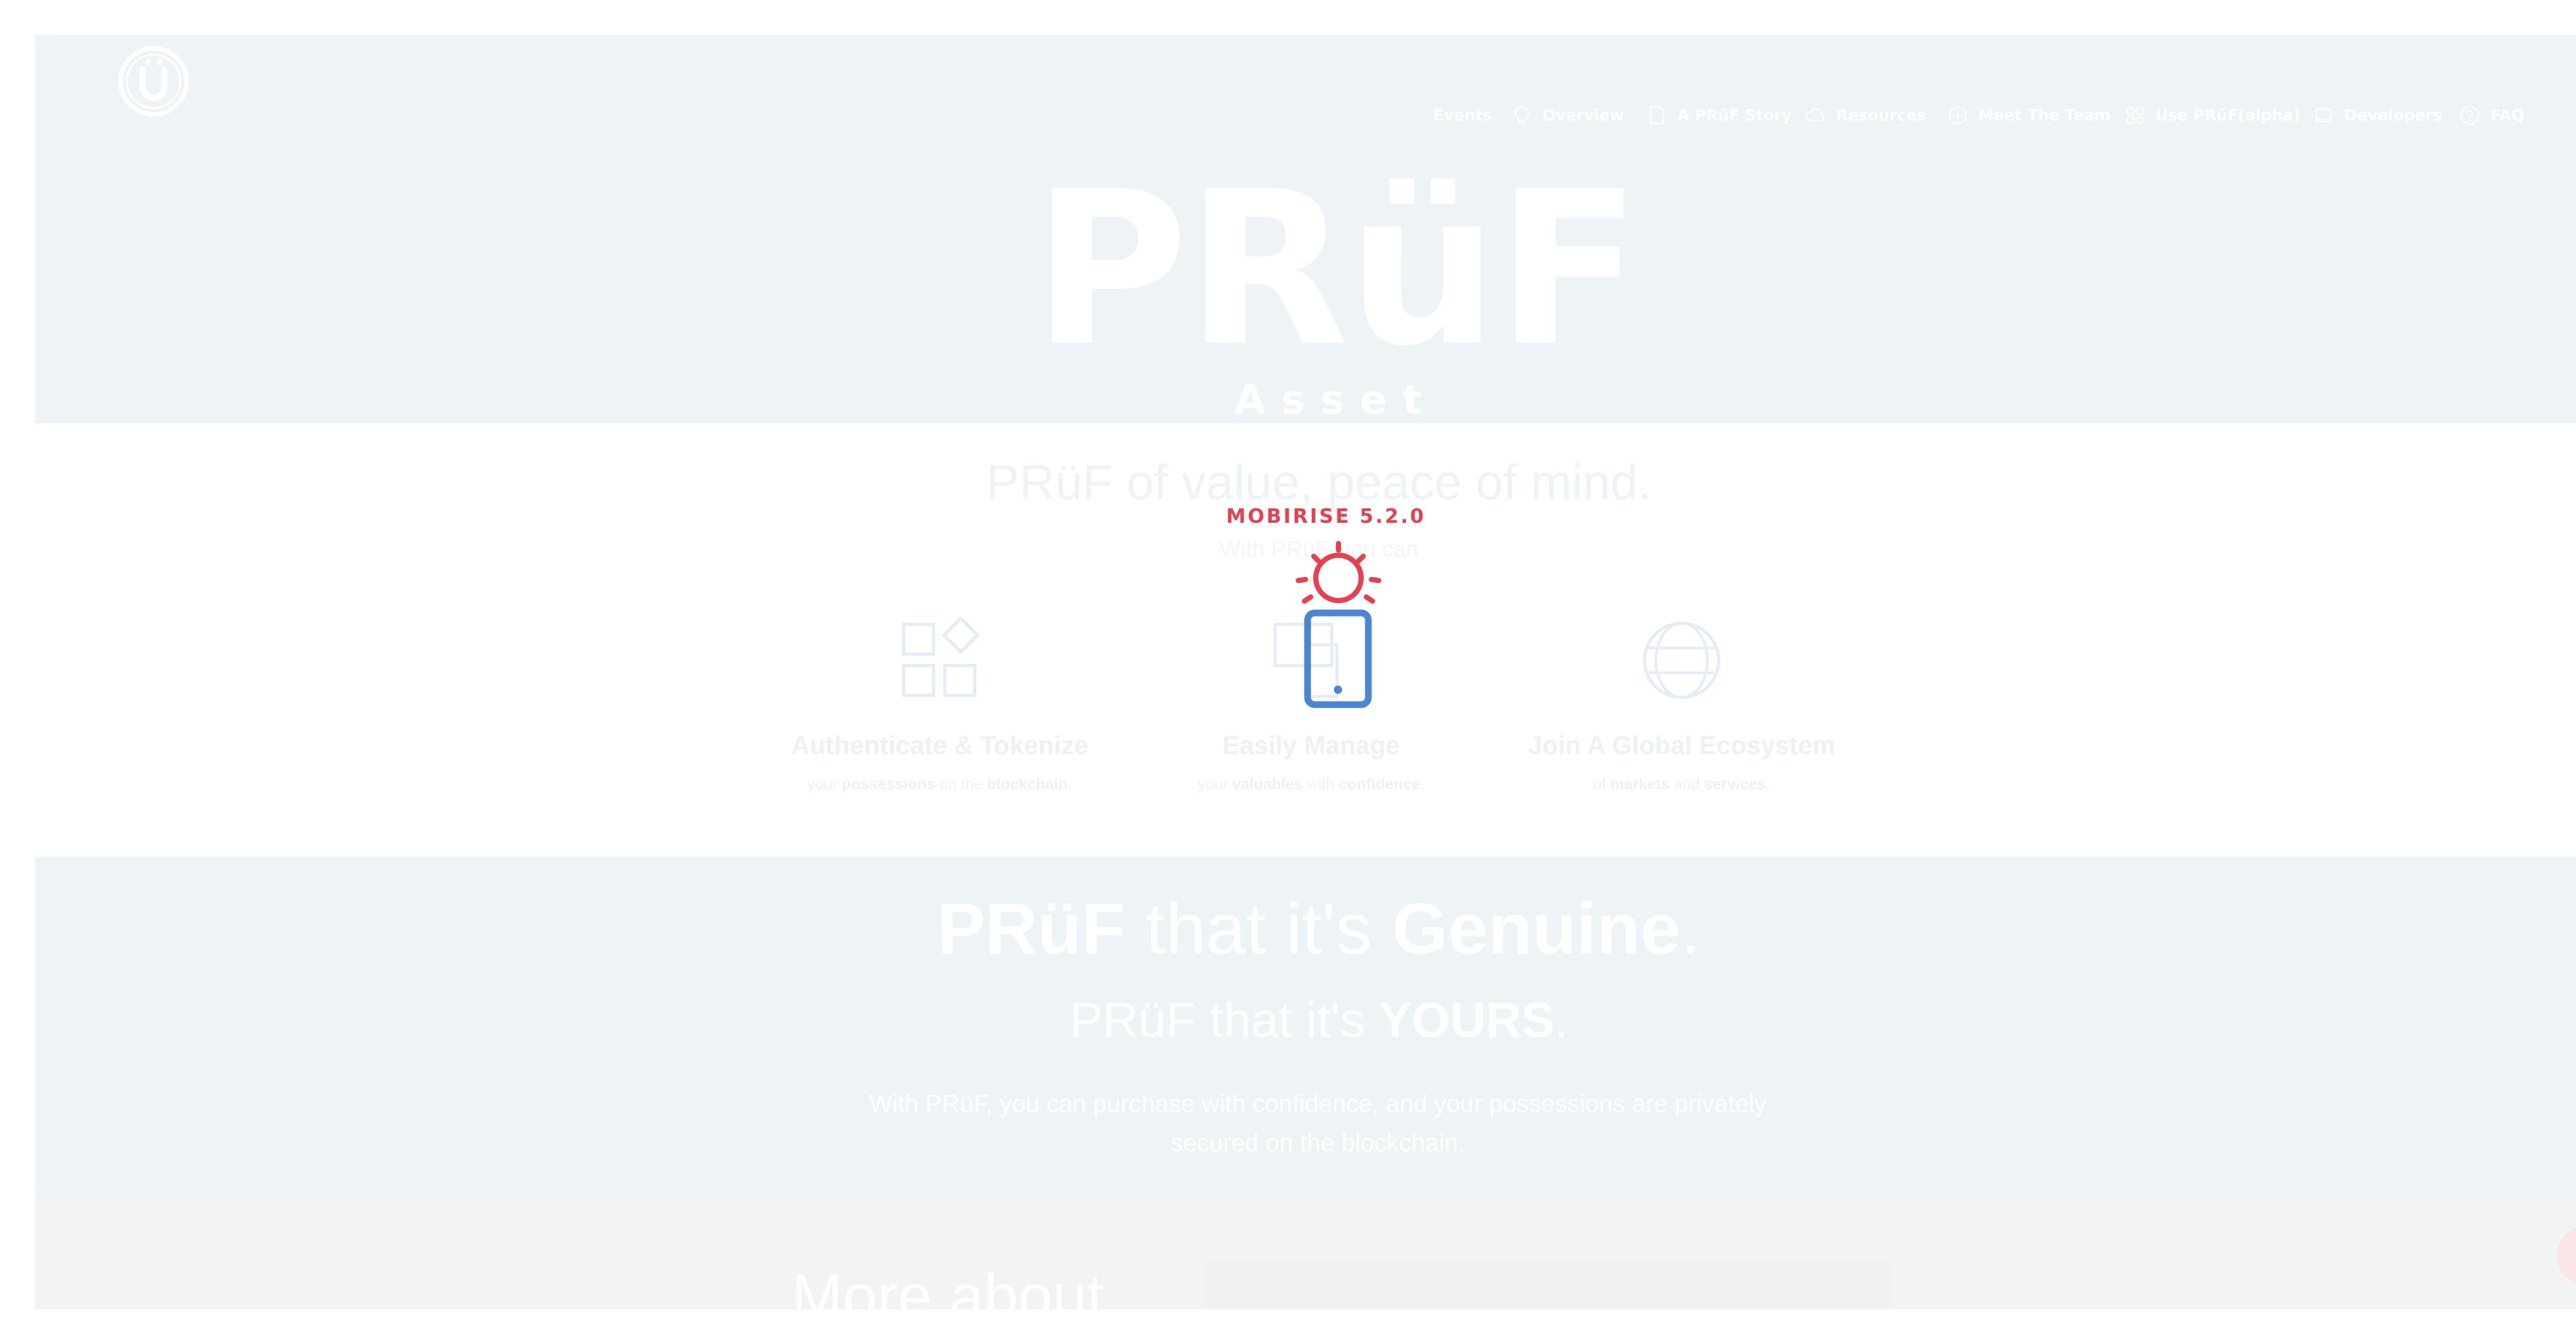 The height and width of the screenshot is (1332, 2576). I want to click on builder-overlay: MOBIRISE 5.2.0, so click(1326, 618).